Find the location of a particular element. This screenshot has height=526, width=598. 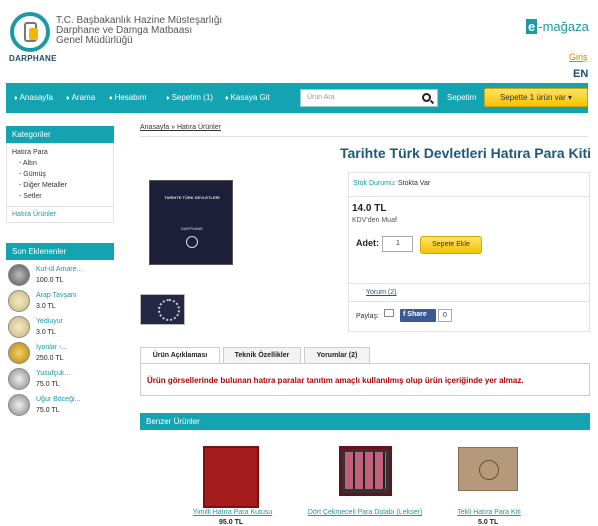

recent-header: Son Eklenenler is located at coordinates (60, 251).